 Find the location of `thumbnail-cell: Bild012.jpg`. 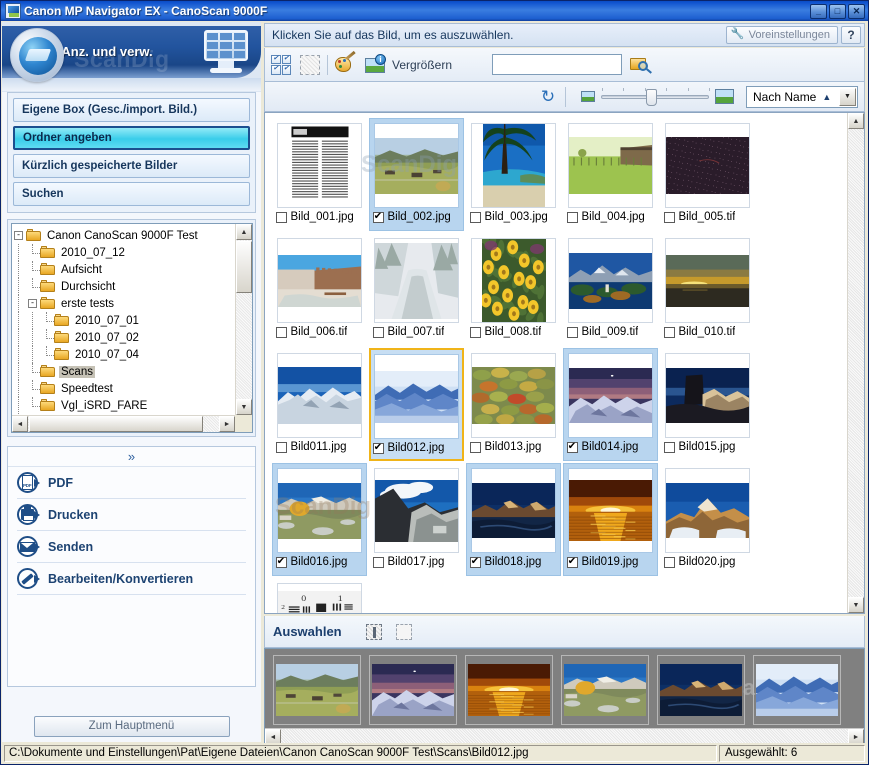

thumbnail-cell: Bild012.jpg is located at coordinates (416, 404).